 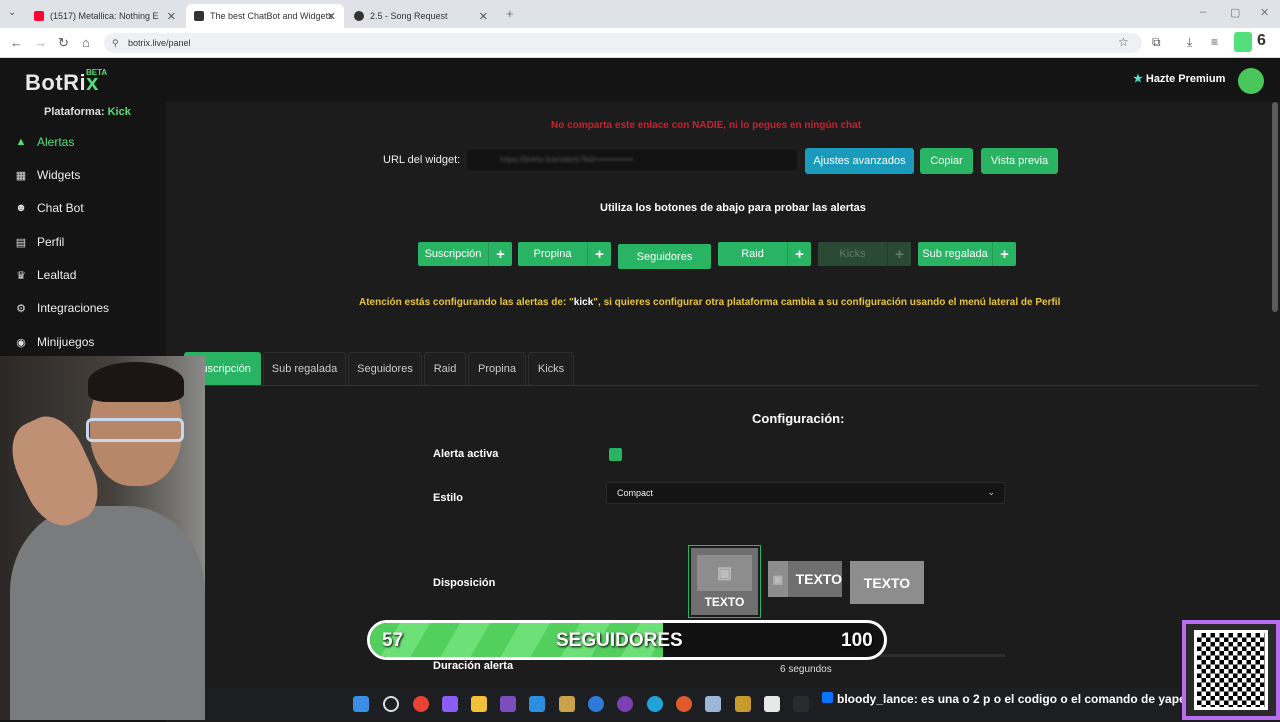 What do you see at coordinates (1214, 42) in the screenshot?
I see `media-control-icon: ≡` at bounding box center [1214, 42].